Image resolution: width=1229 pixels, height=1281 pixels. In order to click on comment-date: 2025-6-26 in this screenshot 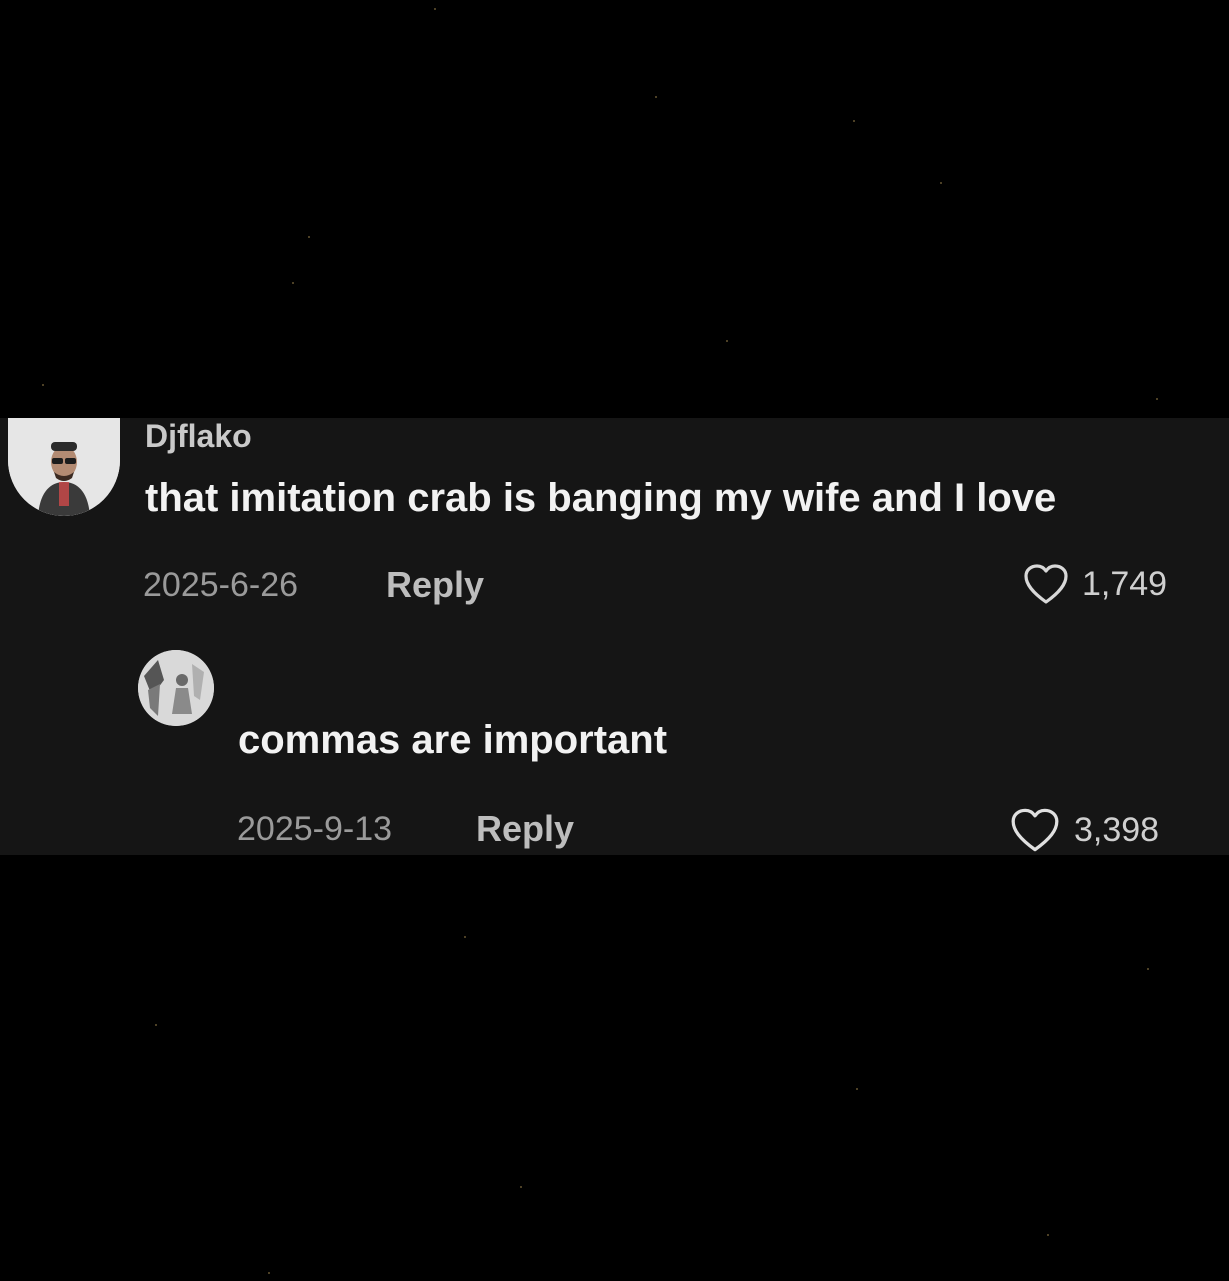, I will do `click(221, 585)`.